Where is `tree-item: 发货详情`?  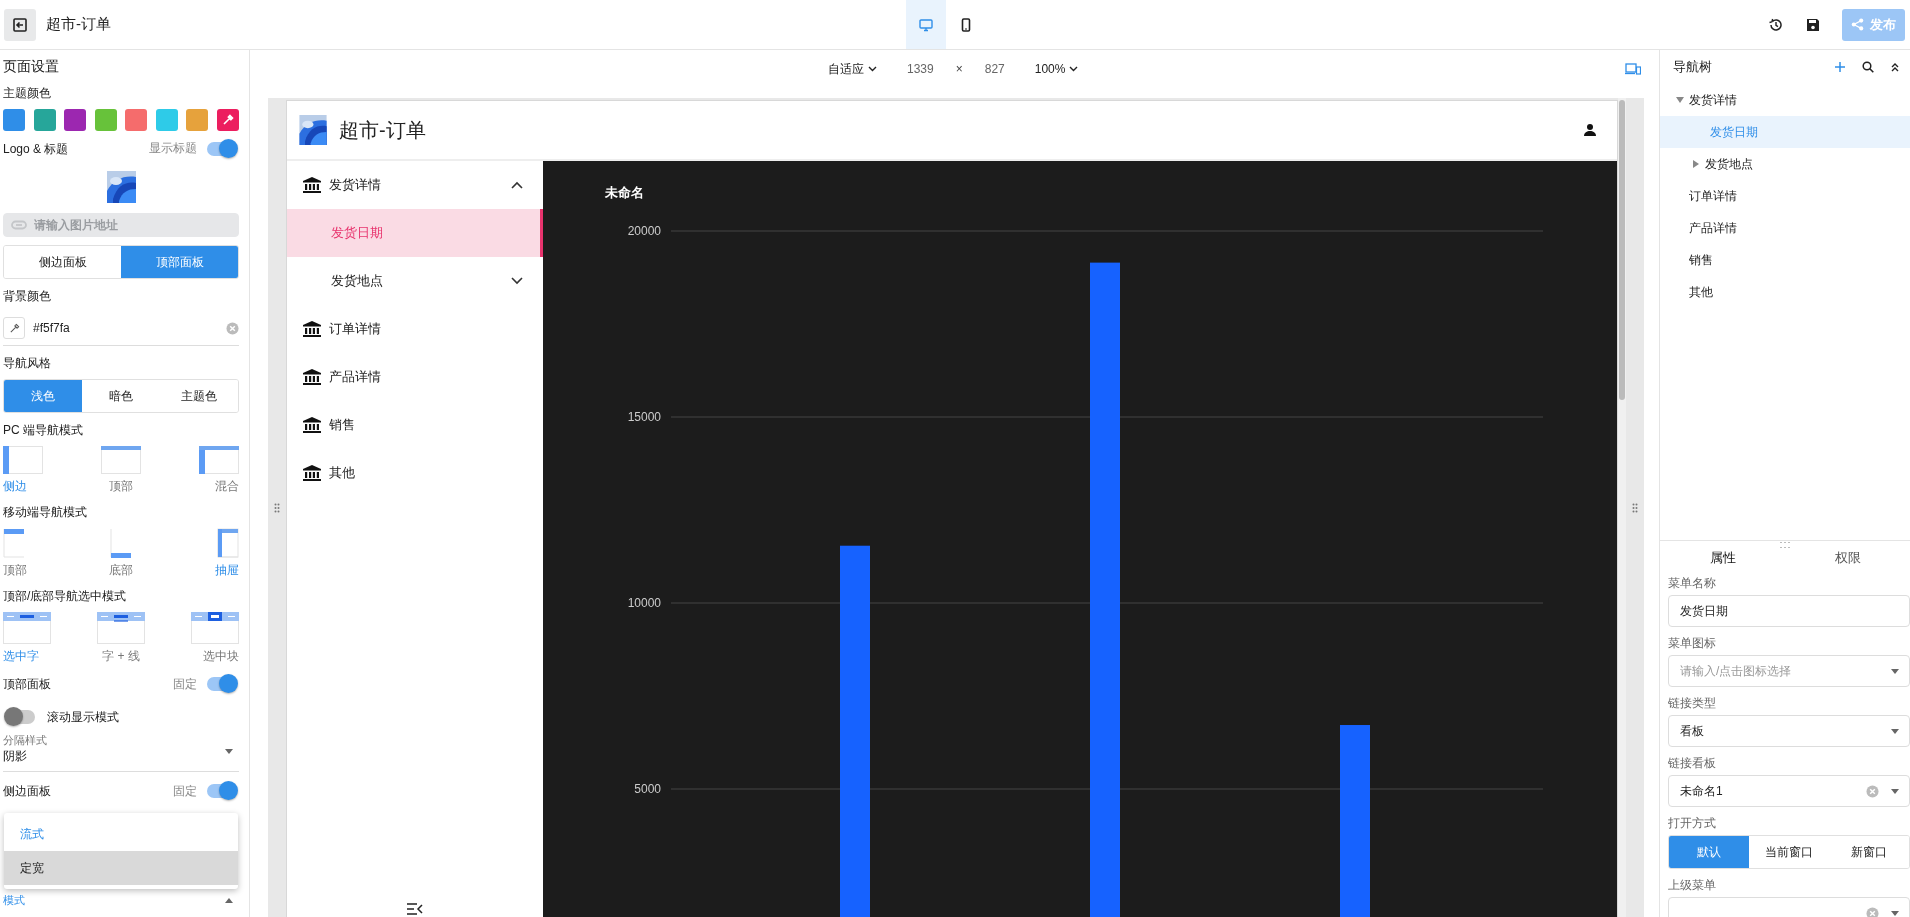 tree-item: 发货详情 is located at coordinates (1785, 100).